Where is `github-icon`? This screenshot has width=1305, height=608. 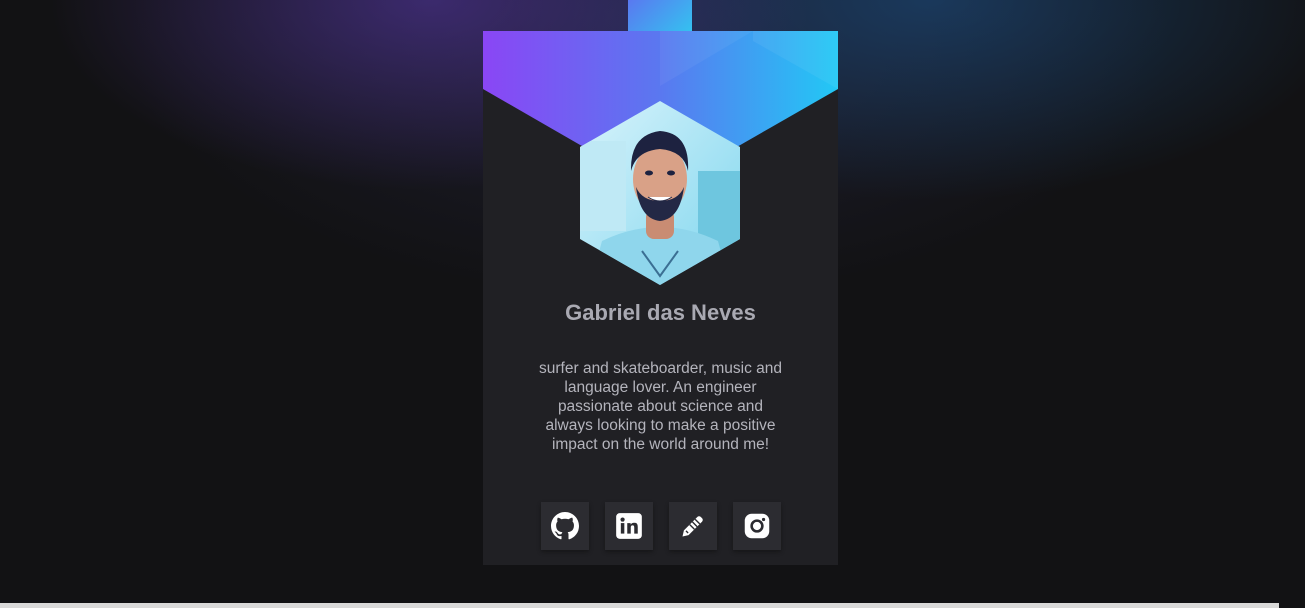
github-icon is located at coordinates (565, 526).